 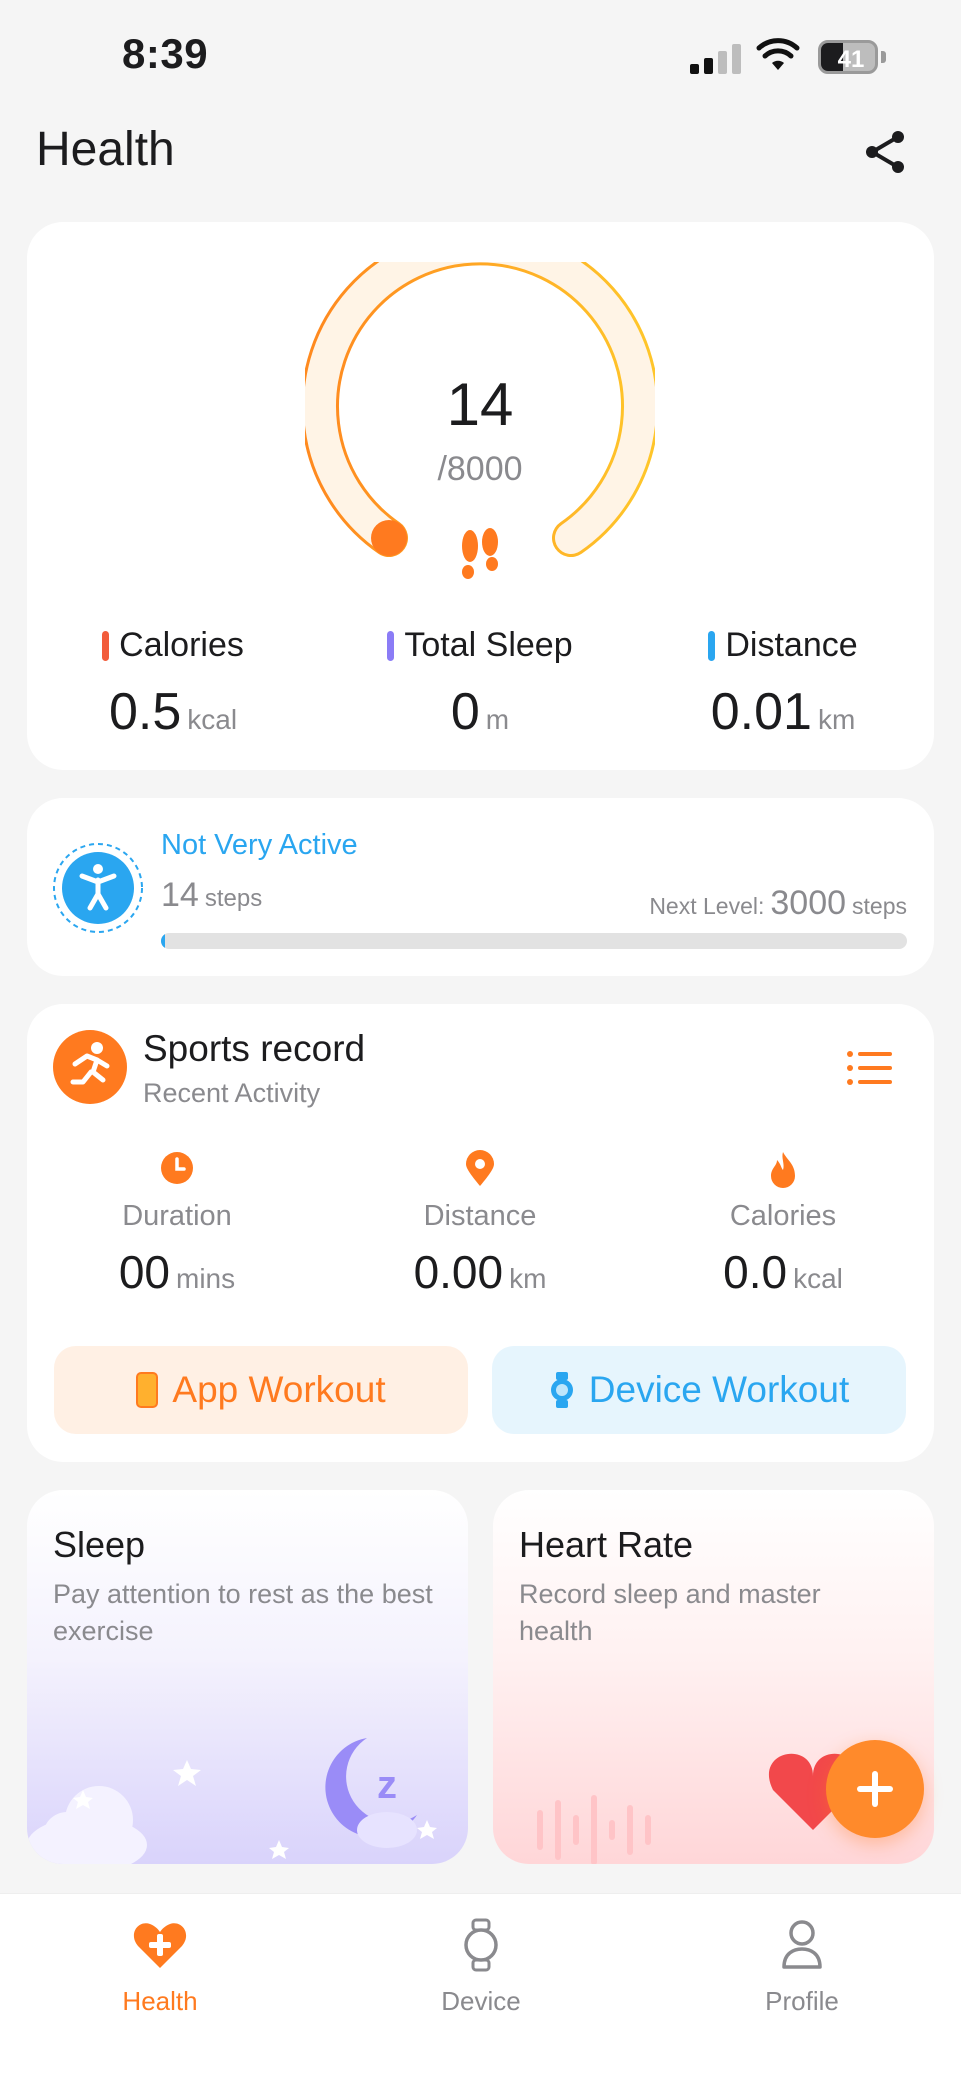 What do you see at coordinates (480, 553) in the screenshot?
I see `footsteps-icon` at bounding box center [480, 553].